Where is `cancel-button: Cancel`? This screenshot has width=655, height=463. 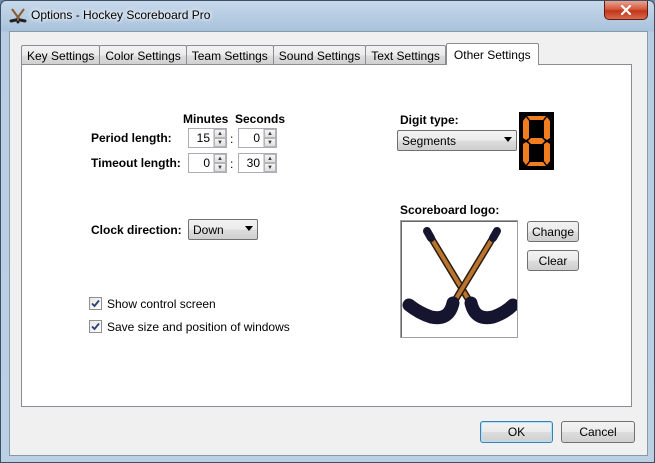 cancel-button: Cancel is located at coordinates (598, 432).